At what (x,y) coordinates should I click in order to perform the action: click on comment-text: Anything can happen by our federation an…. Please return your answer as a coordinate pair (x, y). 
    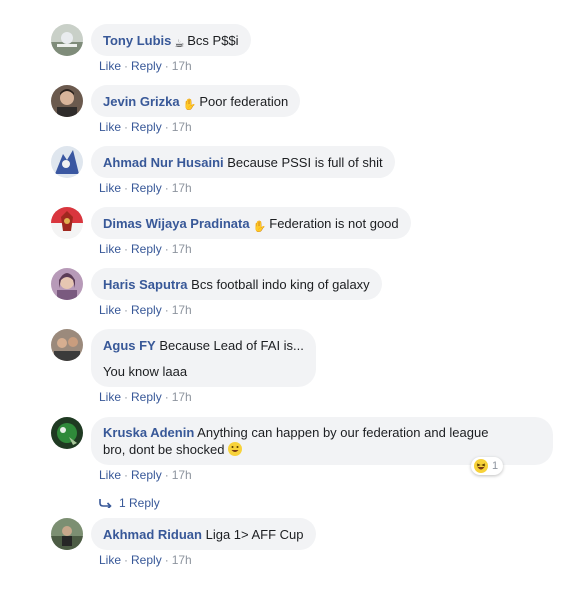
    Looking at the image, I should click on (343, 432).